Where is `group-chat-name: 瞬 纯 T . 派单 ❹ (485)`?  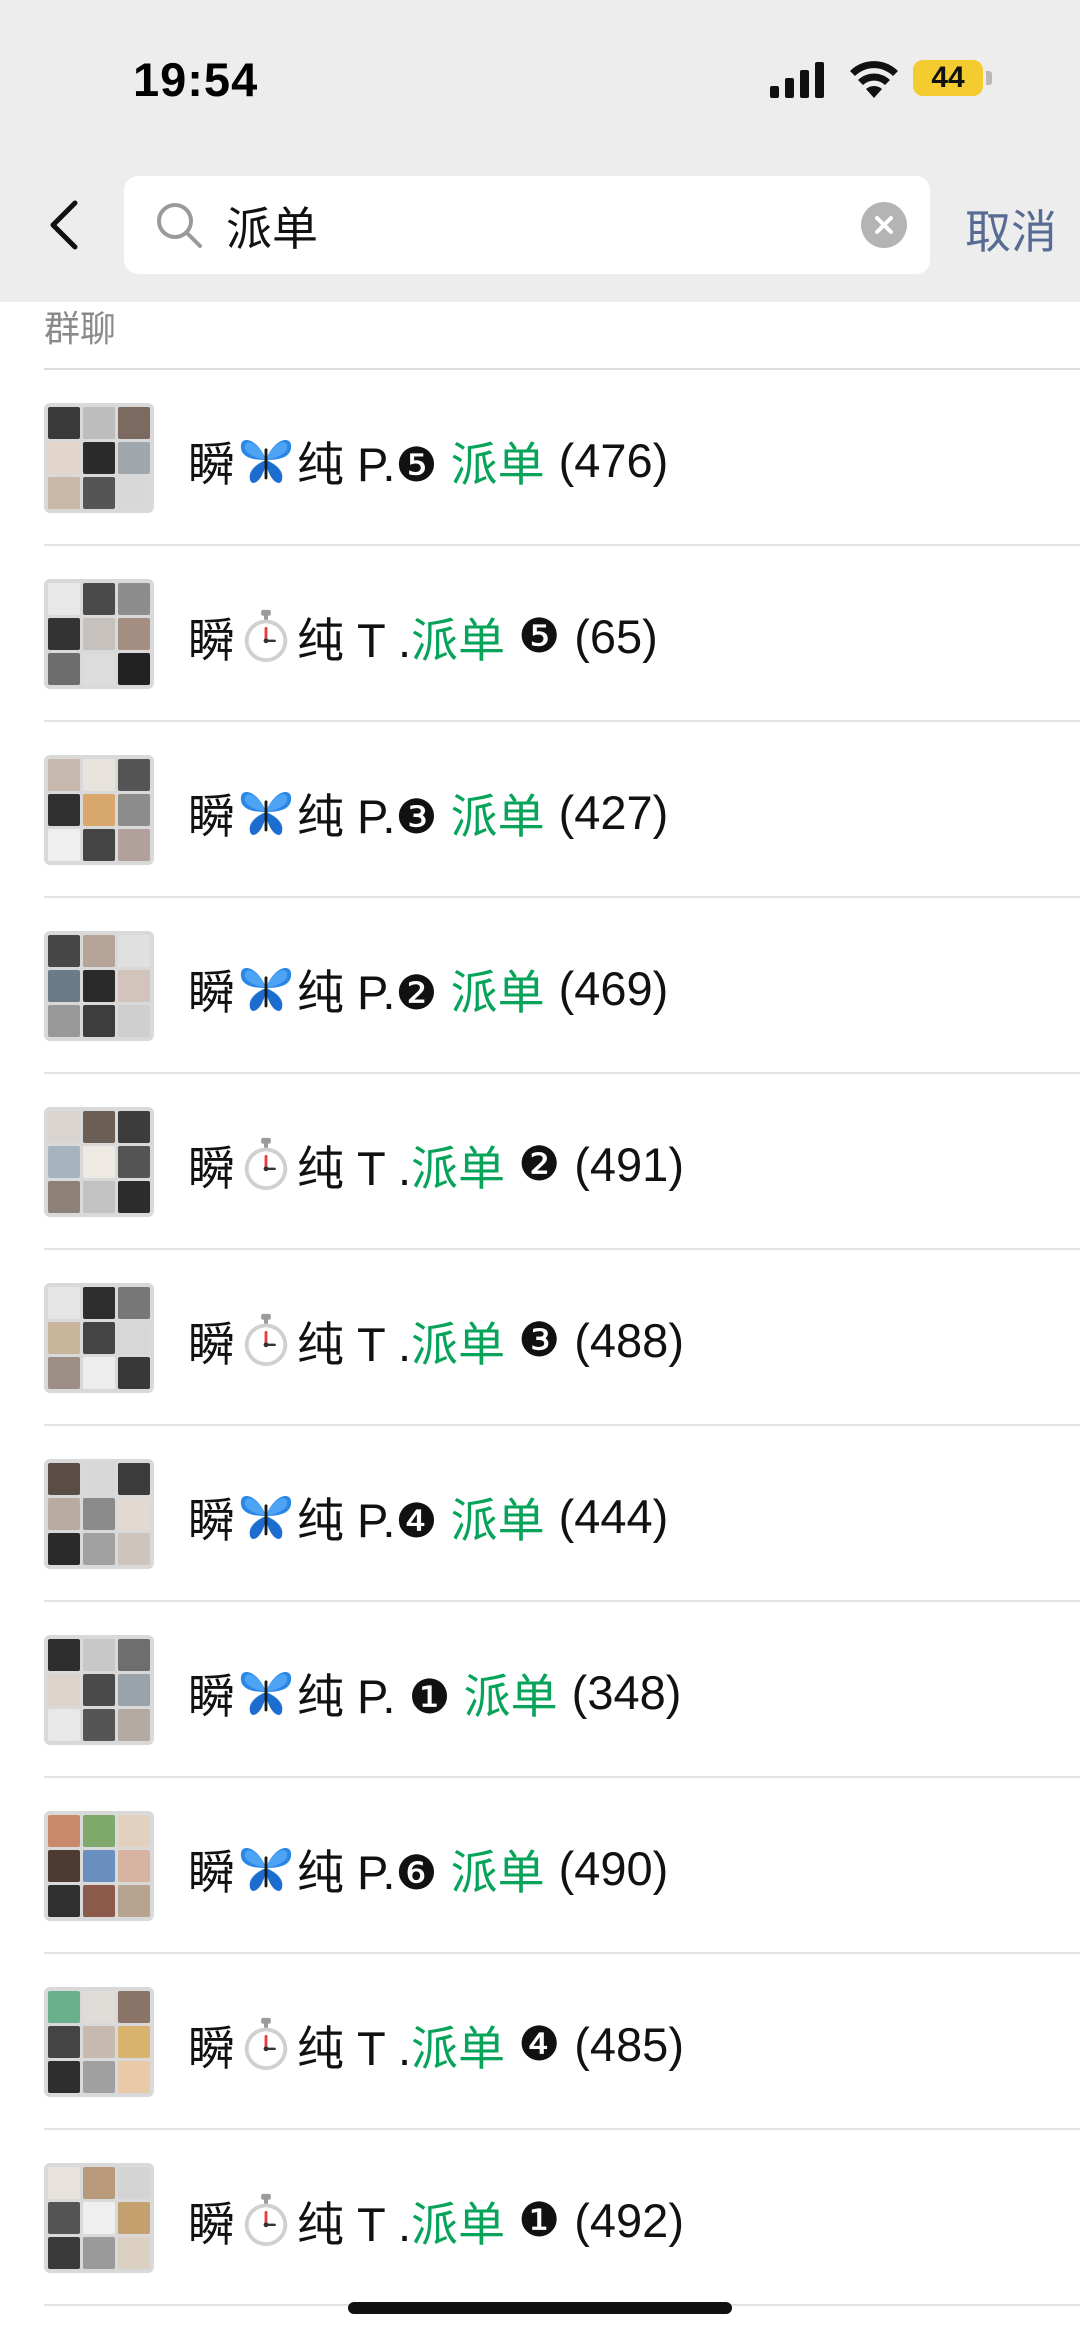
group-chat-name: 瞬 纯 T . 派单 ❹ (485) is located at coordinates (436, 2044).